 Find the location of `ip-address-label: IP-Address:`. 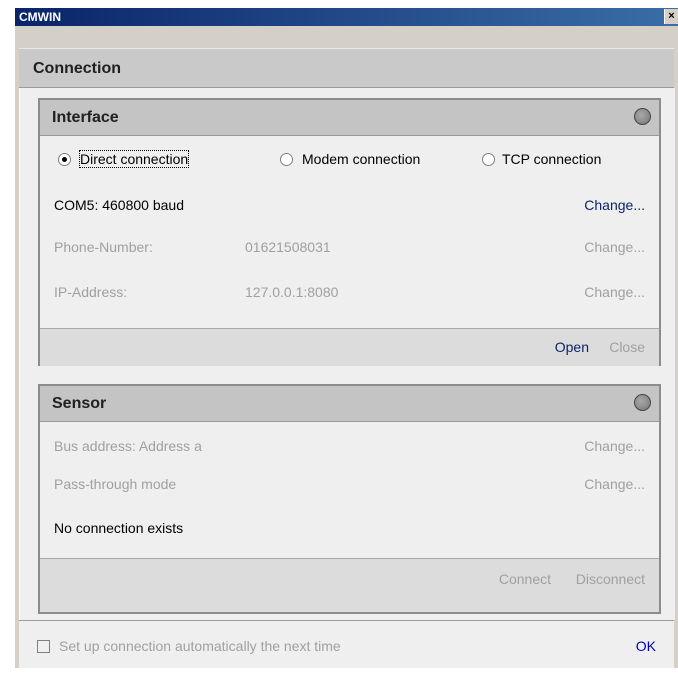

ip-address-label: IP-Address: is located at coordinates (91, 292).